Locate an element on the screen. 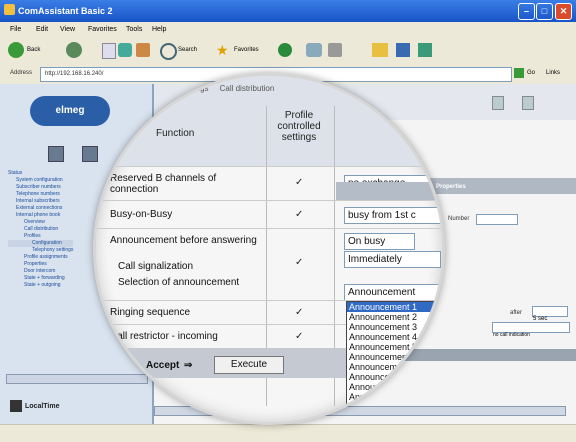 This screenshot has height=442, width=576. tab-profile-settings: Profile settings is located at coordinates (182, 88).